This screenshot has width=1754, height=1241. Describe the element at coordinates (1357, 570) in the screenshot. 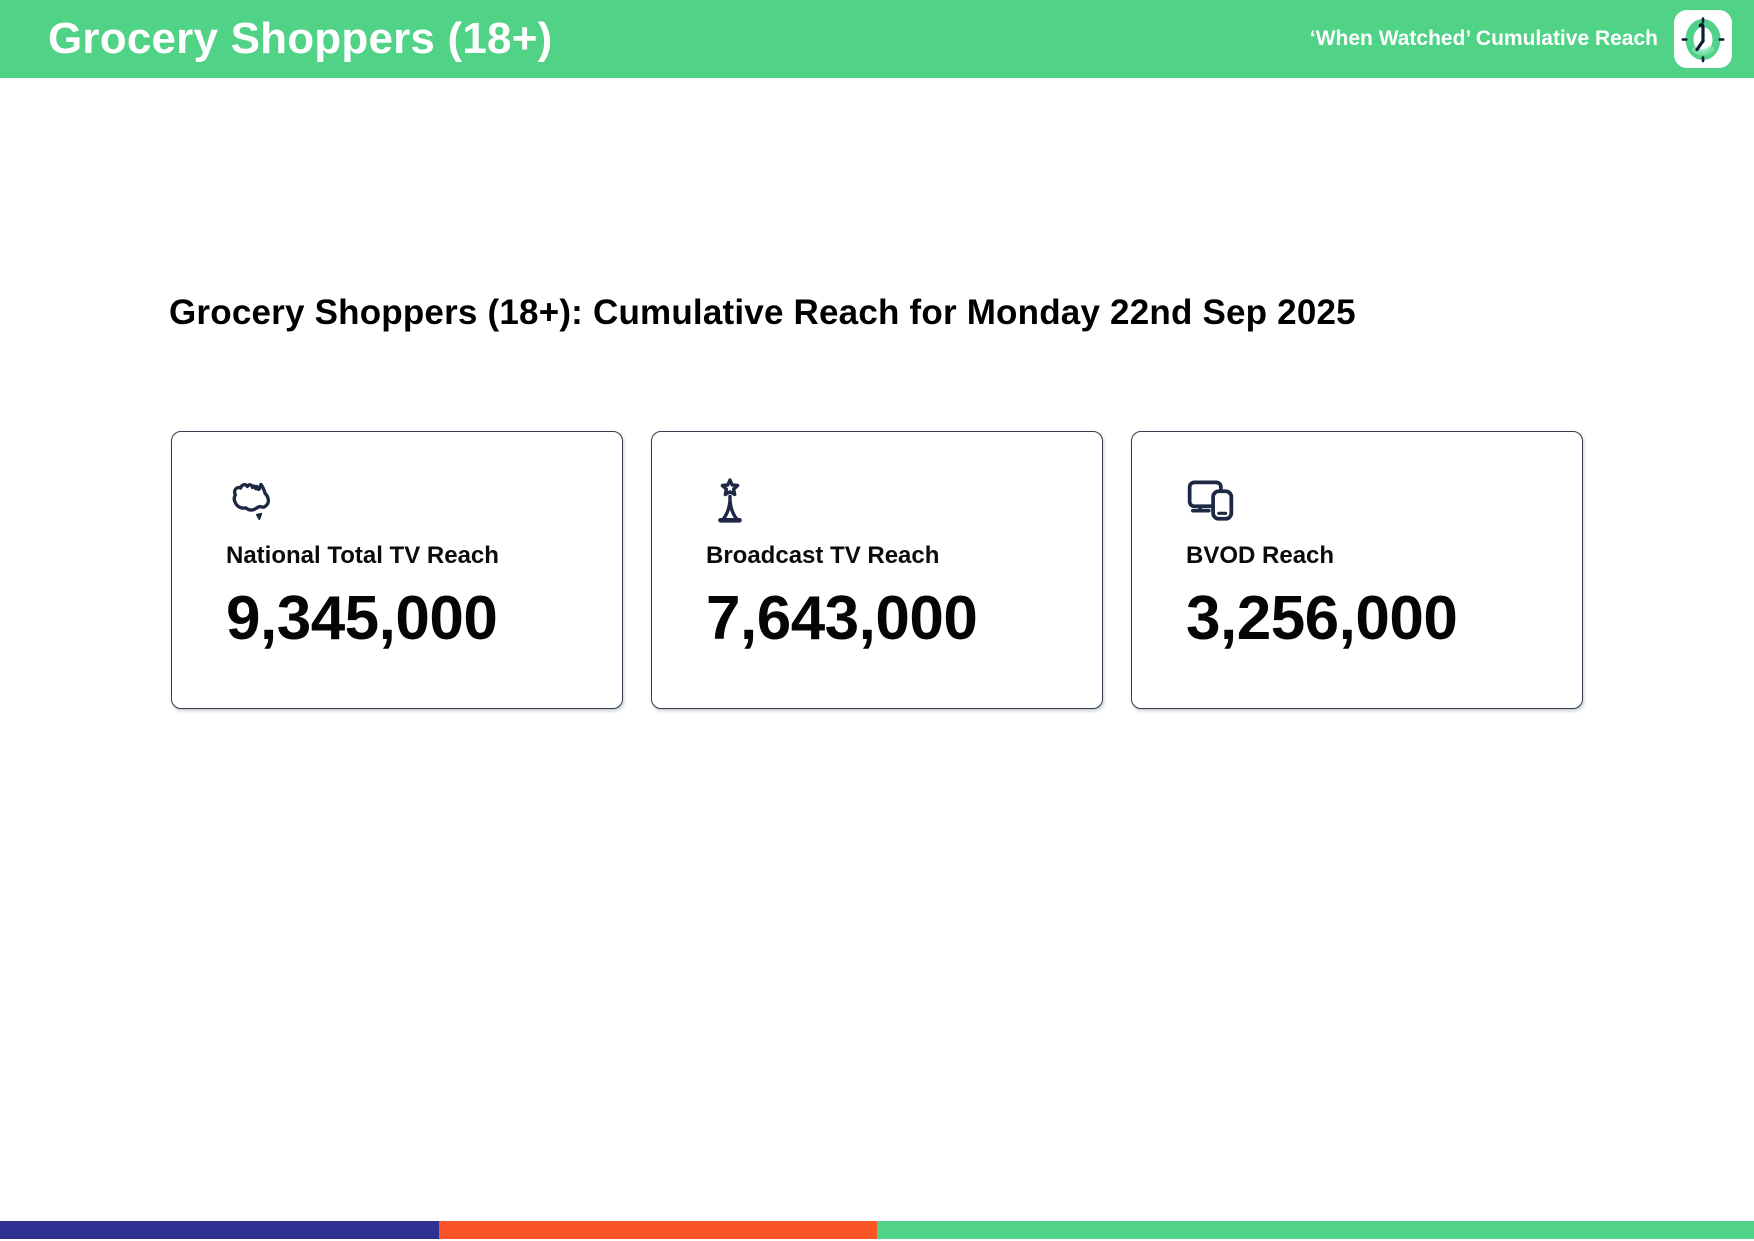

I see `kpi-card-bvod: BVOD Reach 3,256,000` at that location.